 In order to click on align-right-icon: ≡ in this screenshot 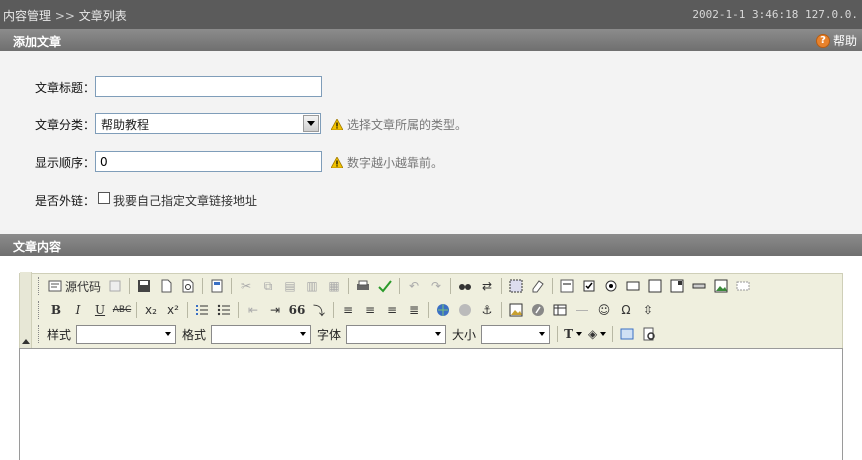, I will do `click(392, 310)`.